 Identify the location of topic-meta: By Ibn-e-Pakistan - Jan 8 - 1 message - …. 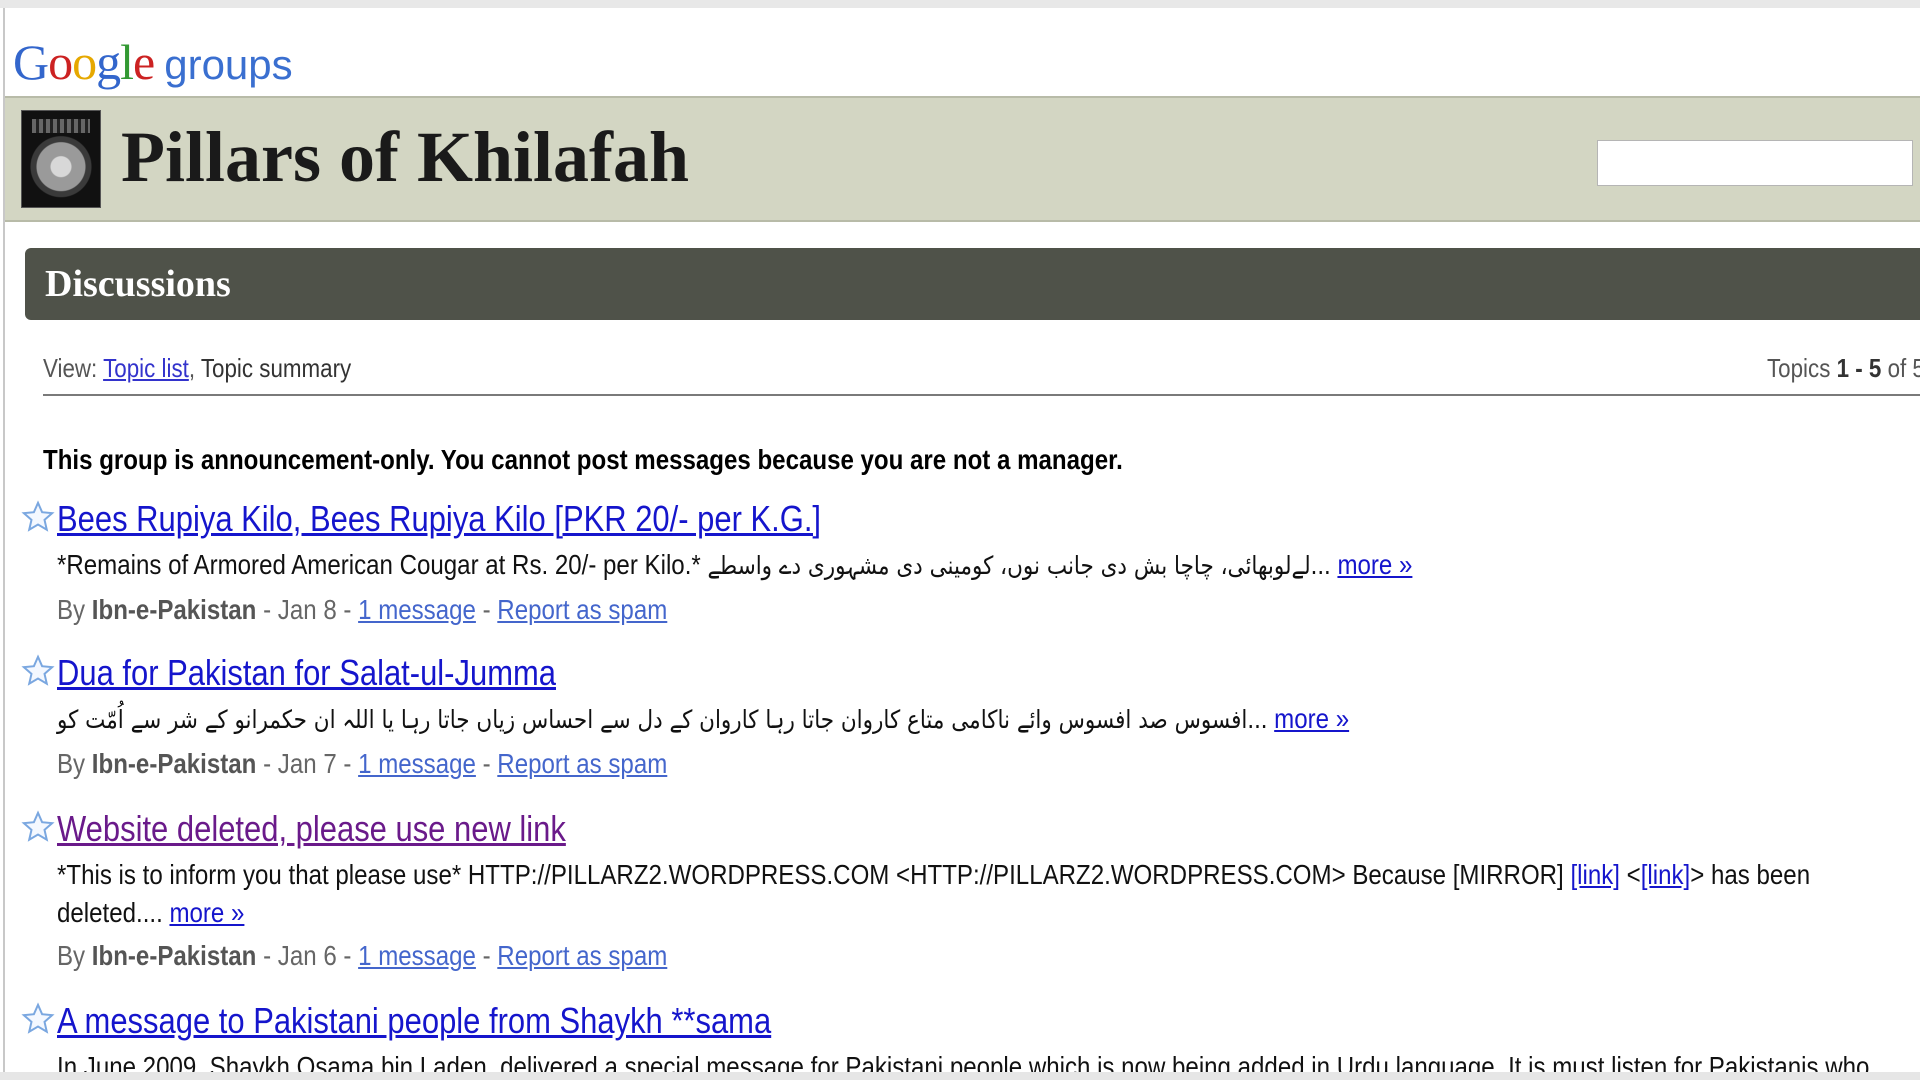
(362, 609).